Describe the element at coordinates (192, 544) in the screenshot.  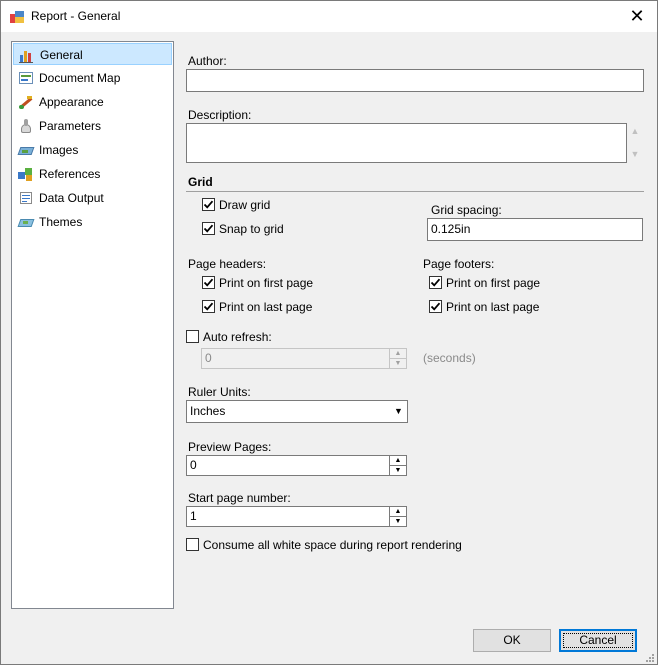
I see `consume-whitespace-checkbox` at that location.